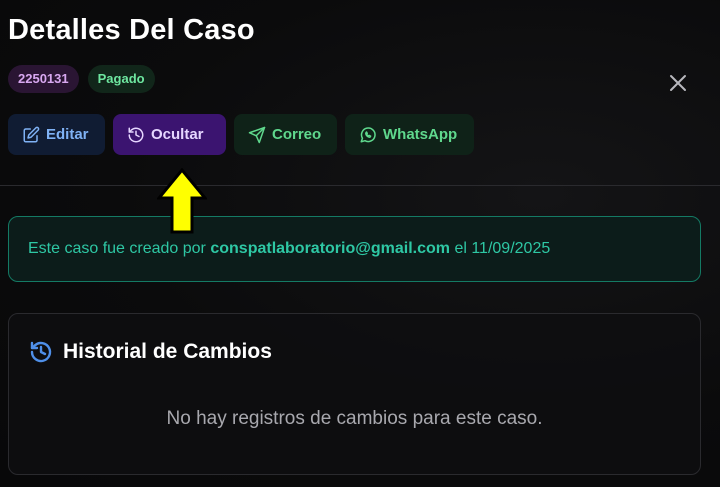 The height and width of the screenshot is (487, 720). Describe the element at coordinates (167, 351) in the screenshot. I see `history-title: Historial de Cambios` at that location.